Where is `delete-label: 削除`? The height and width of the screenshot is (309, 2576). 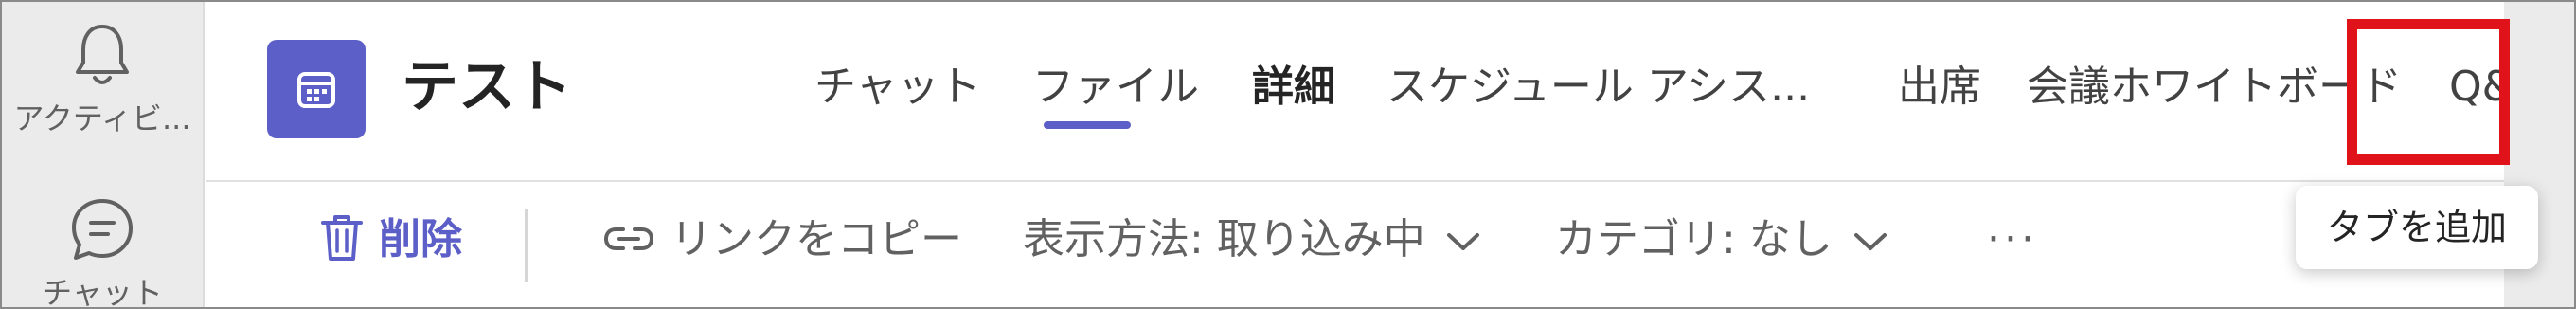
delete-label: 削除 is located at coordinates (420, 239).